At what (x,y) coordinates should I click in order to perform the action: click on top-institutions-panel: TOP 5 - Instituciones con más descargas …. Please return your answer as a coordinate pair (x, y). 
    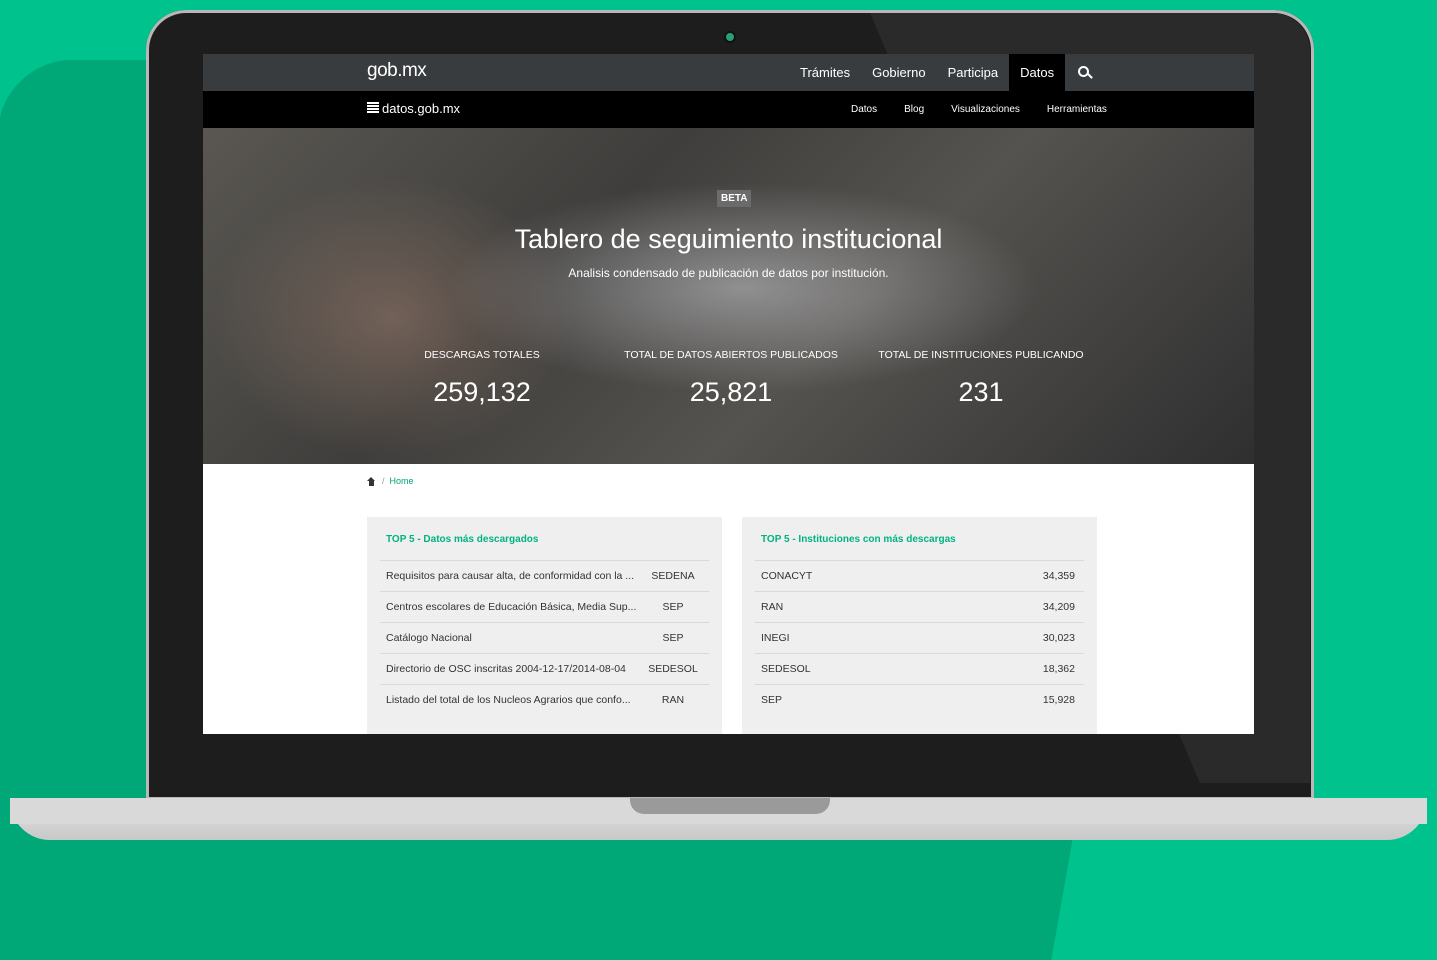
    Looking at the image, I should click on (919, 625).